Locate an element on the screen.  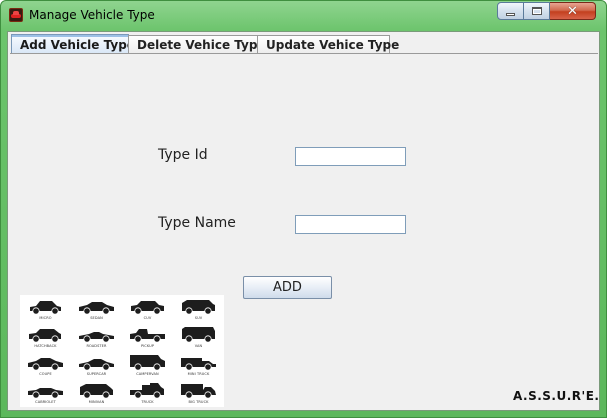
vehicle-type-label: MINIVAN is located at coordinates (96, 402).